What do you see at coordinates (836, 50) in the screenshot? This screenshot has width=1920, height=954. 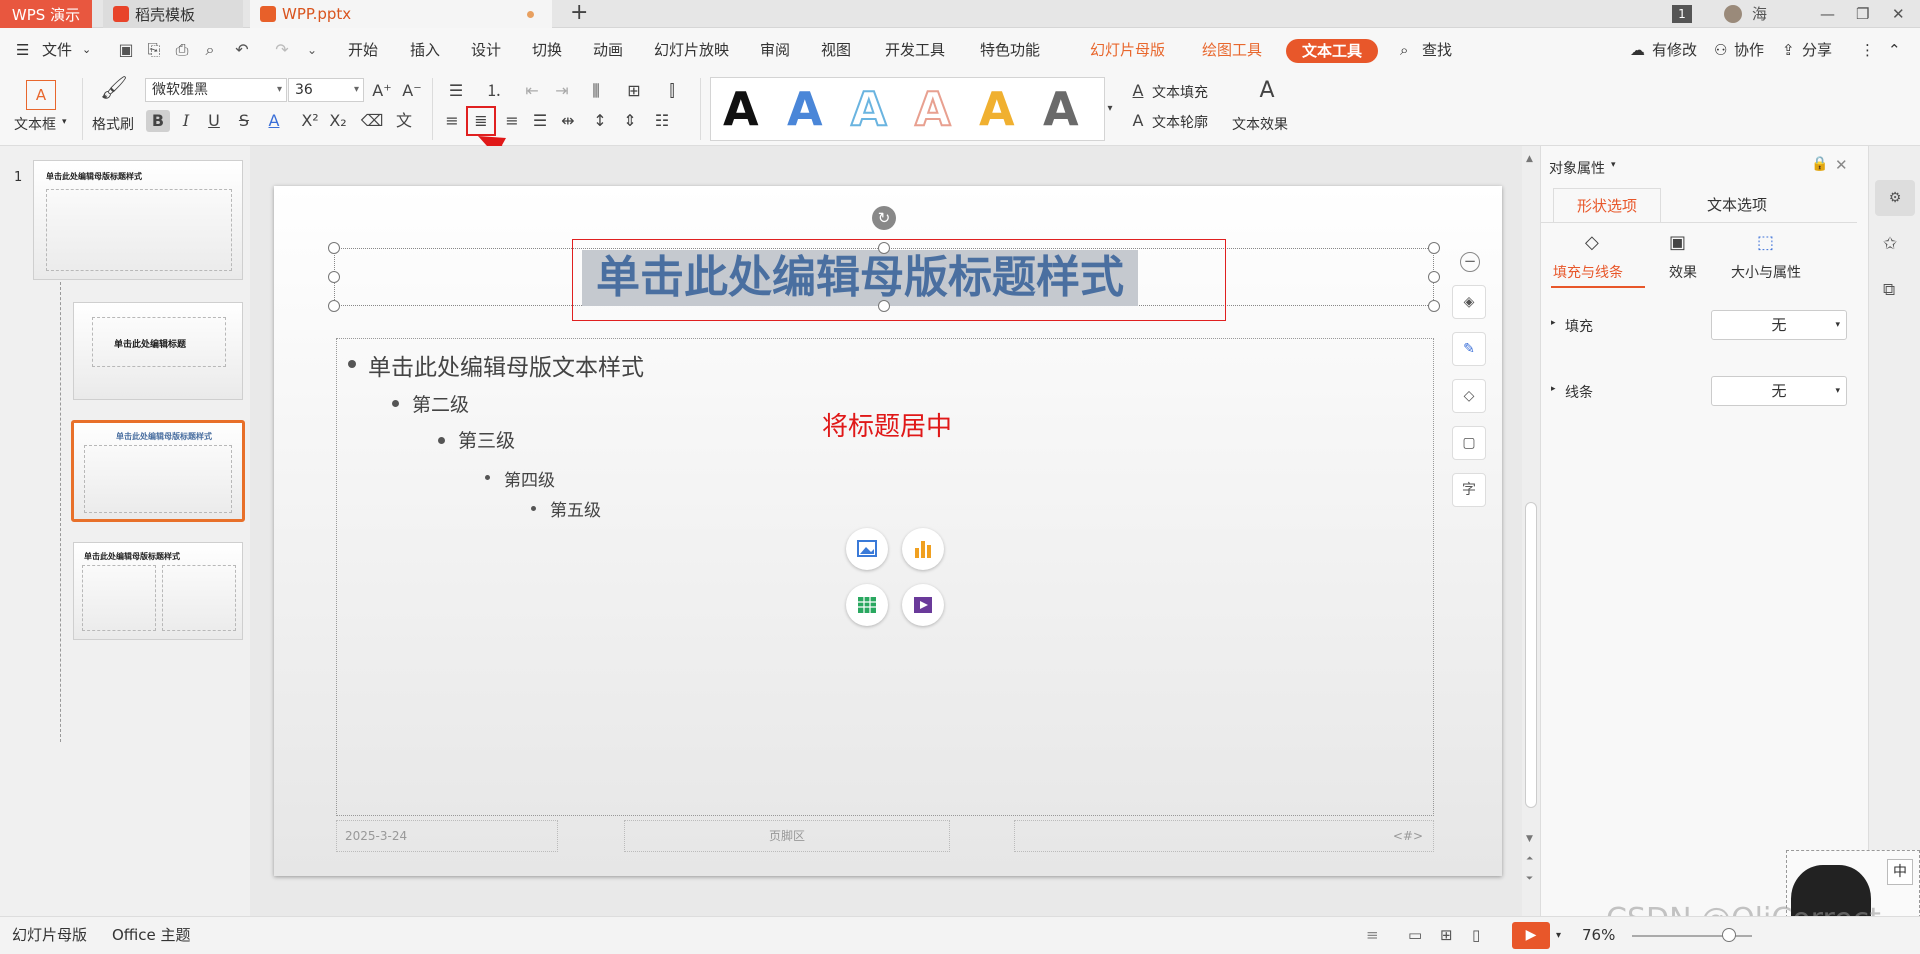 I see `tab-view: 视图` at bounding box center [836, 50].